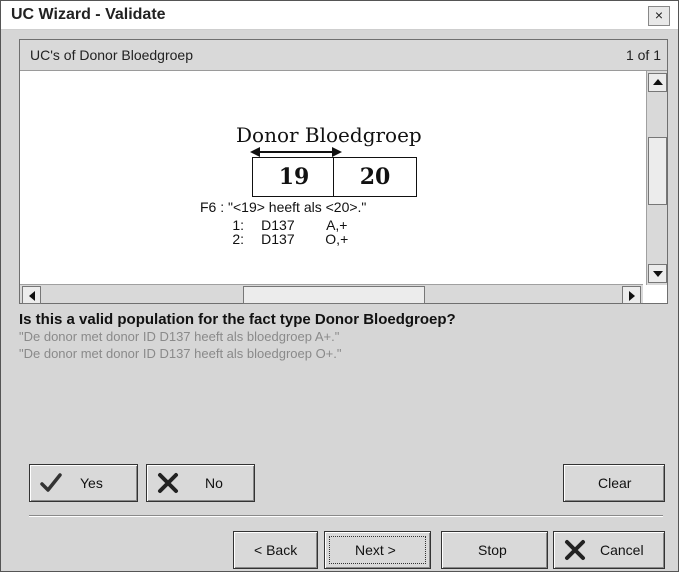 This screenshot has height=572, width=679. What do you see at coordinates (200, 483) in the screenshot?
I see `no-button: No` at bounding box center [200, 483].